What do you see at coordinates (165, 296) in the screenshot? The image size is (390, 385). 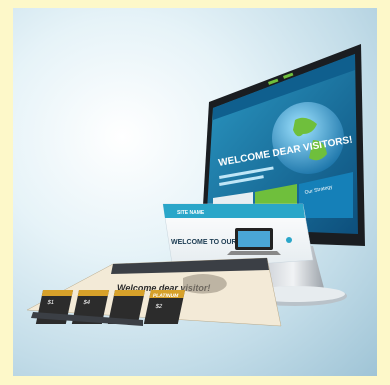 I see `plan-name-4: PLATINUM` at bounding box center [165, 296].